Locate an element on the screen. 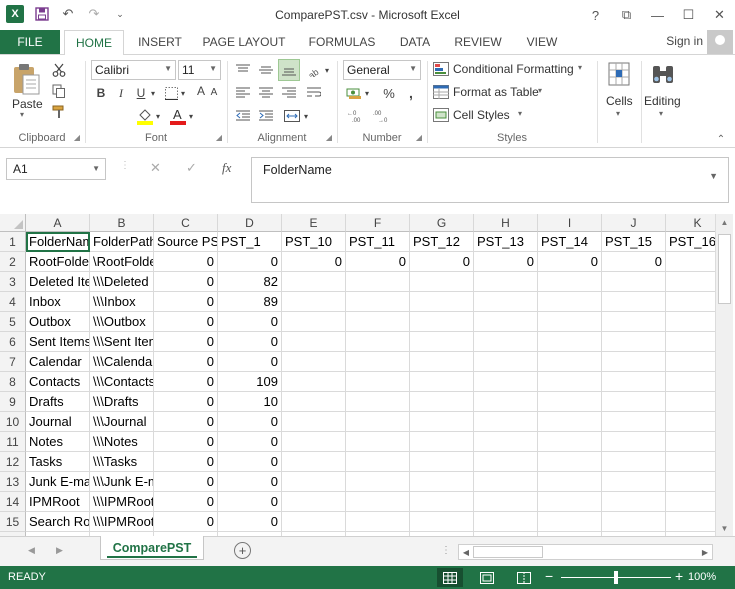  cell-f13 is located at coordinates (378, 482).